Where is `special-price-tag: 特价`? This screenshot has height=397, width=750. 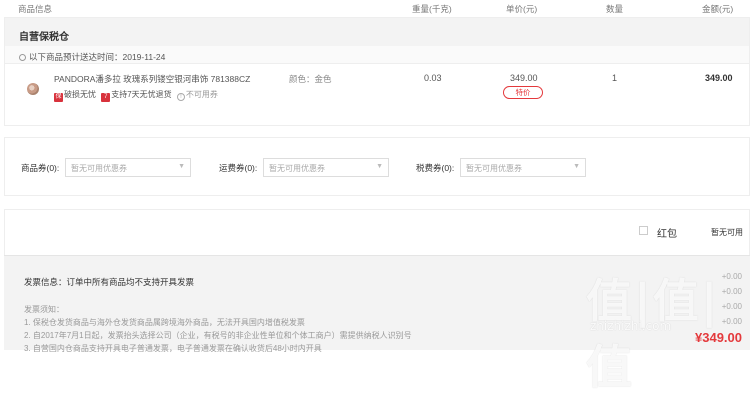
special-price-tag: 特价 is located at coordinates (523, 92).